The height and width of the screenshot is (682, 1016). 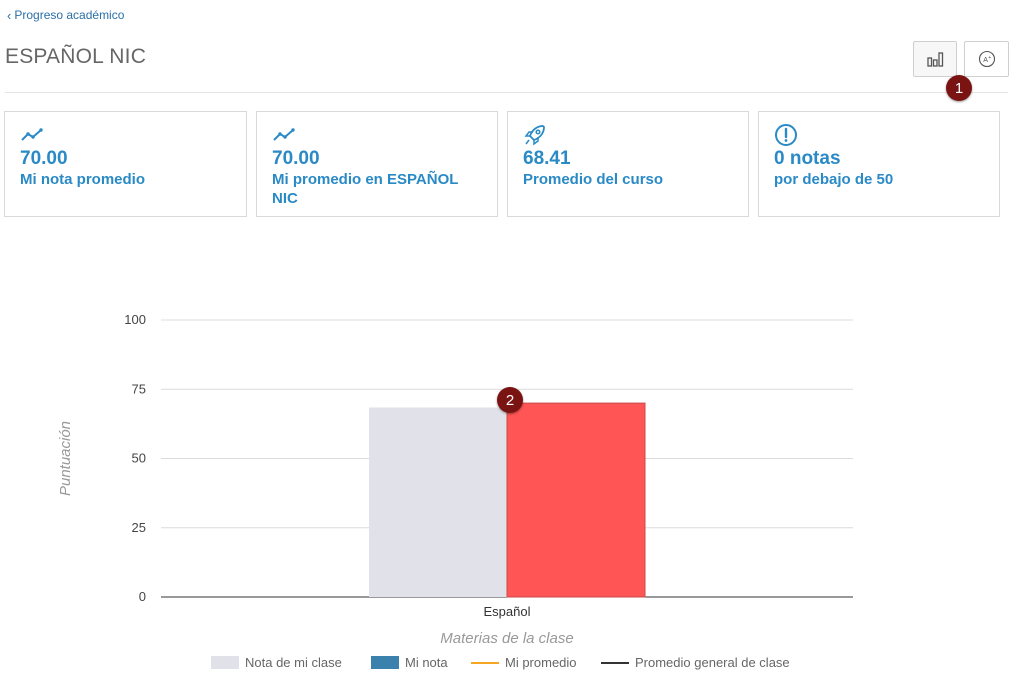 I want to click on y-axis-label: Puntuación, so click(x=65, y=458).